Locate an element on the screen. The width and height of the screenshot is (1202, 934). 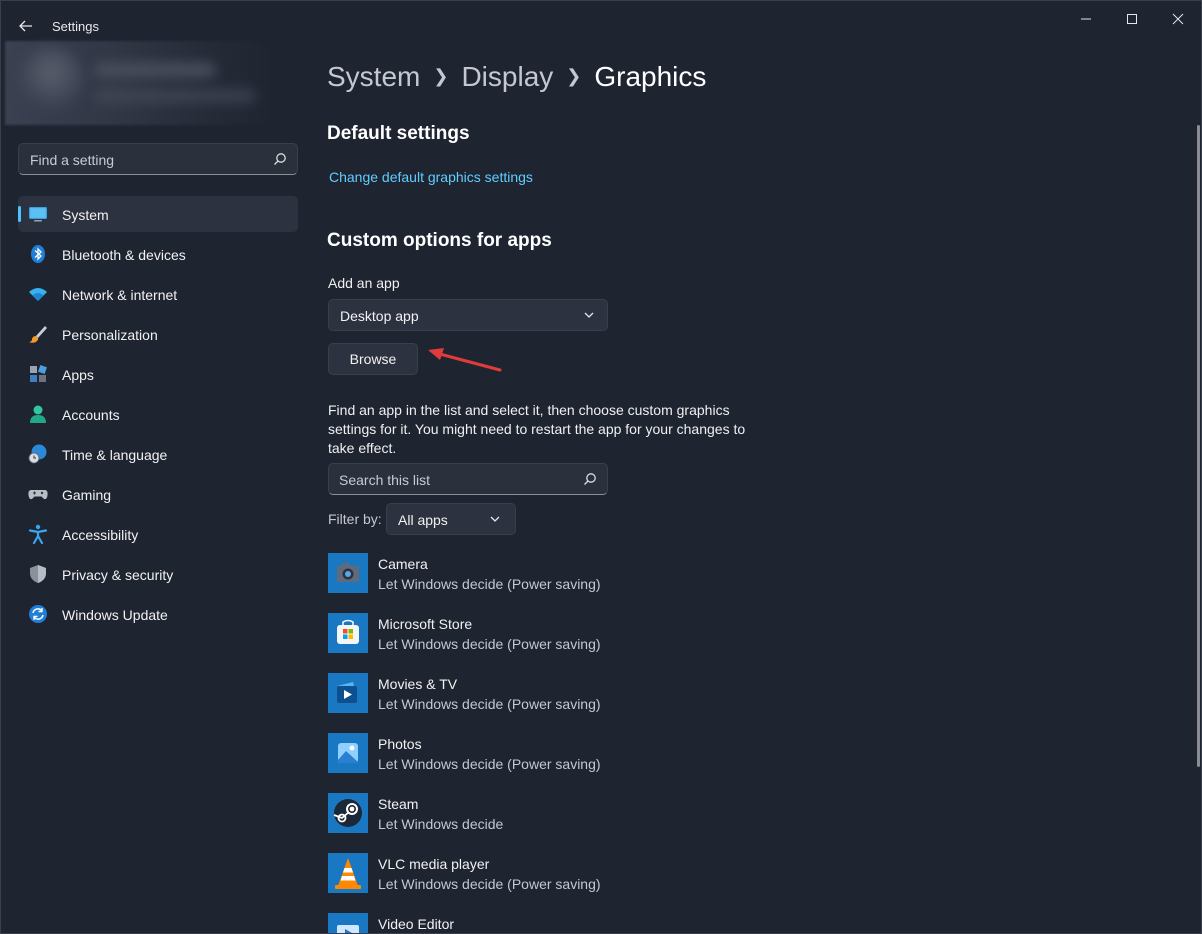
filter-label: Filter by: is located at coordinates (355, 519).